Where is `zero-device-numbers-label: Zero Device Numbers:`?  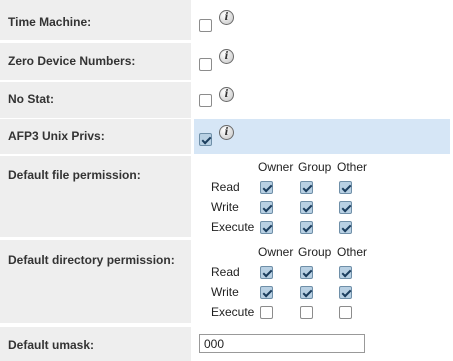 zero-device-numbers-label: Zero Device Numbers: is located at coordinates (95, 61).